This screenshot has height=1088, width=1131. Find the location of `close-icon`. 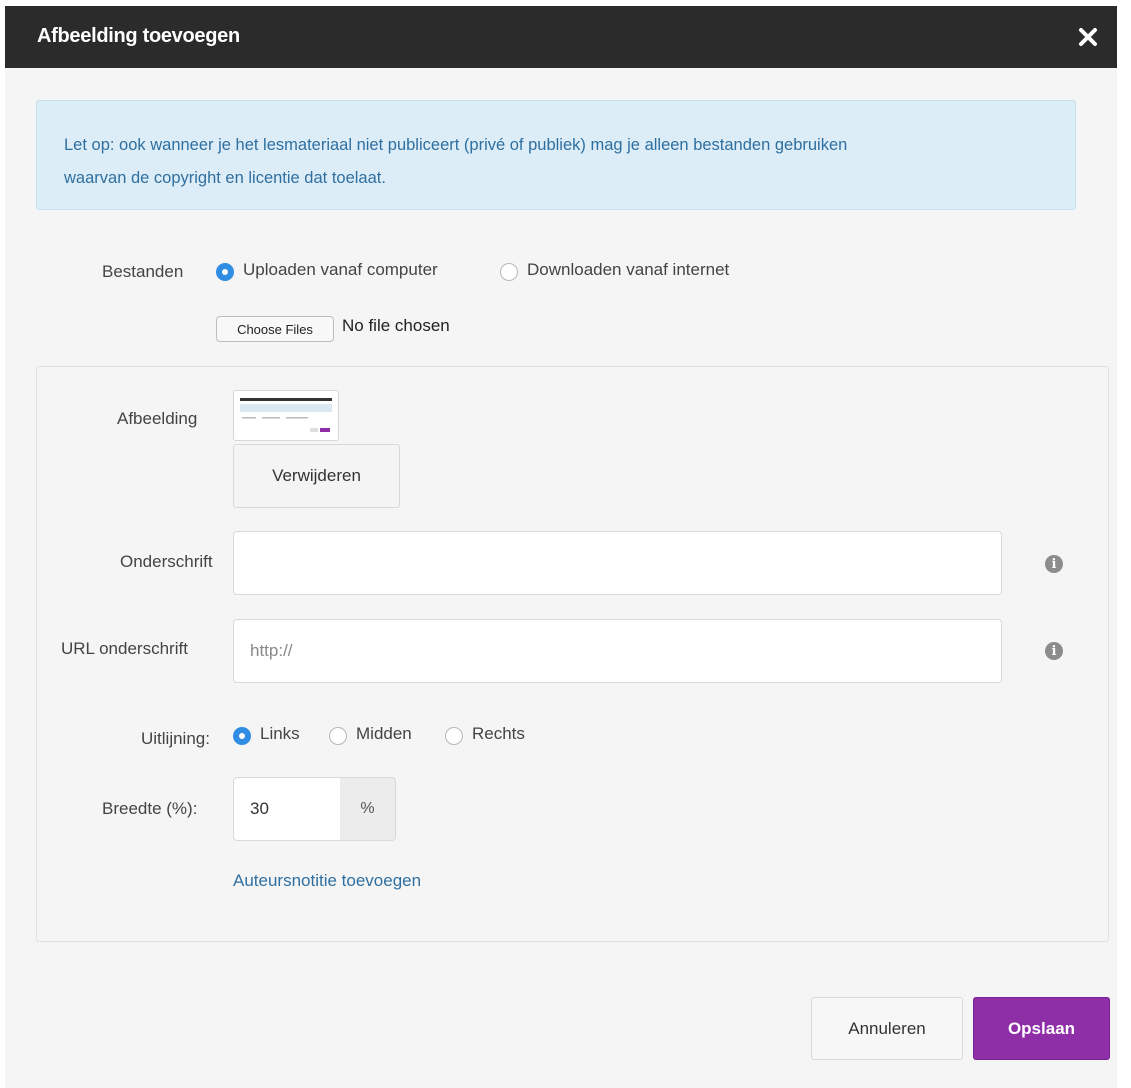

close-icon is located at coordinates (1088, 37).